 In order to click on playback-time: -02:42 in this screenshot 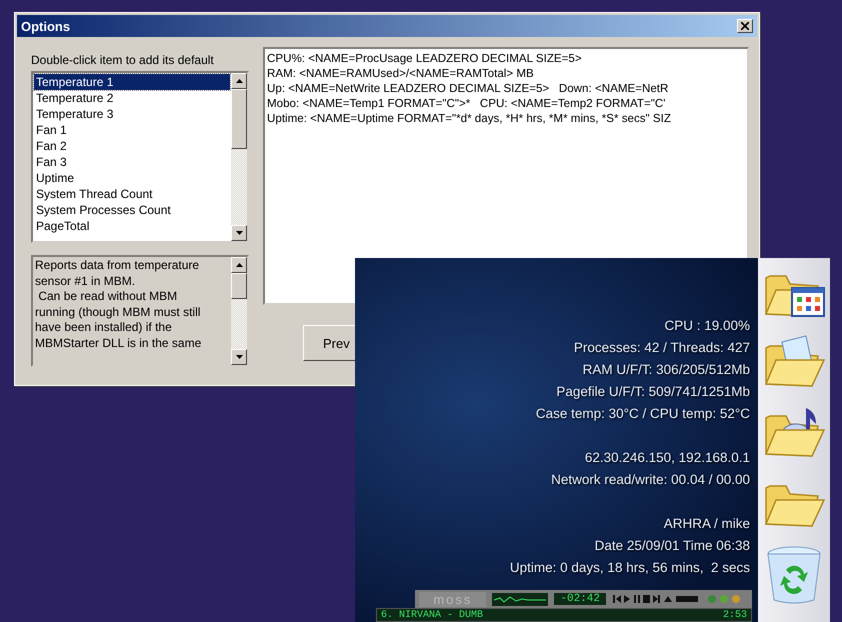, I will do `click(580, 599)`.